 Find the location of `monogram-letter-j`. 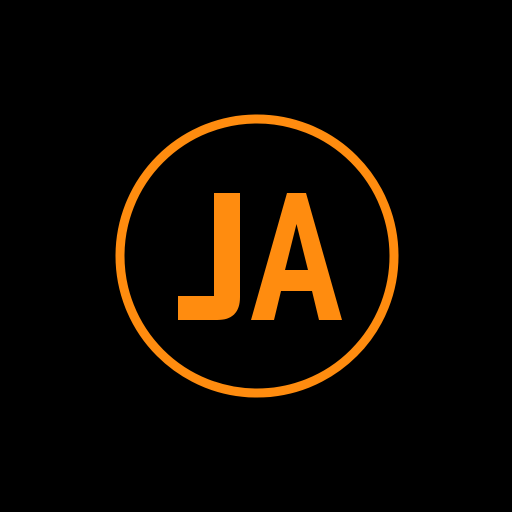

monogram-letter-j is located at coordinates (209, 256).